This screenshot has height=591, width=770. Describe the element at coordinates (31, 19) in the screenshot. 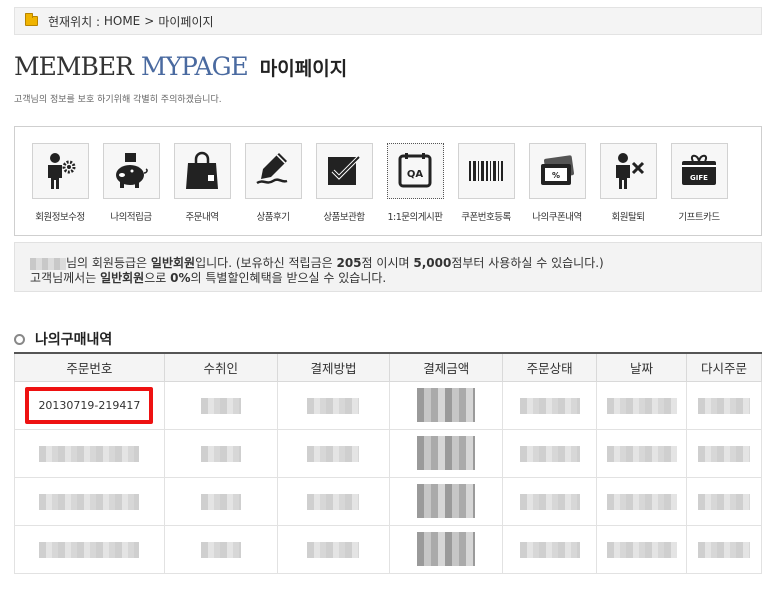

I see `folder-icon` at that location.